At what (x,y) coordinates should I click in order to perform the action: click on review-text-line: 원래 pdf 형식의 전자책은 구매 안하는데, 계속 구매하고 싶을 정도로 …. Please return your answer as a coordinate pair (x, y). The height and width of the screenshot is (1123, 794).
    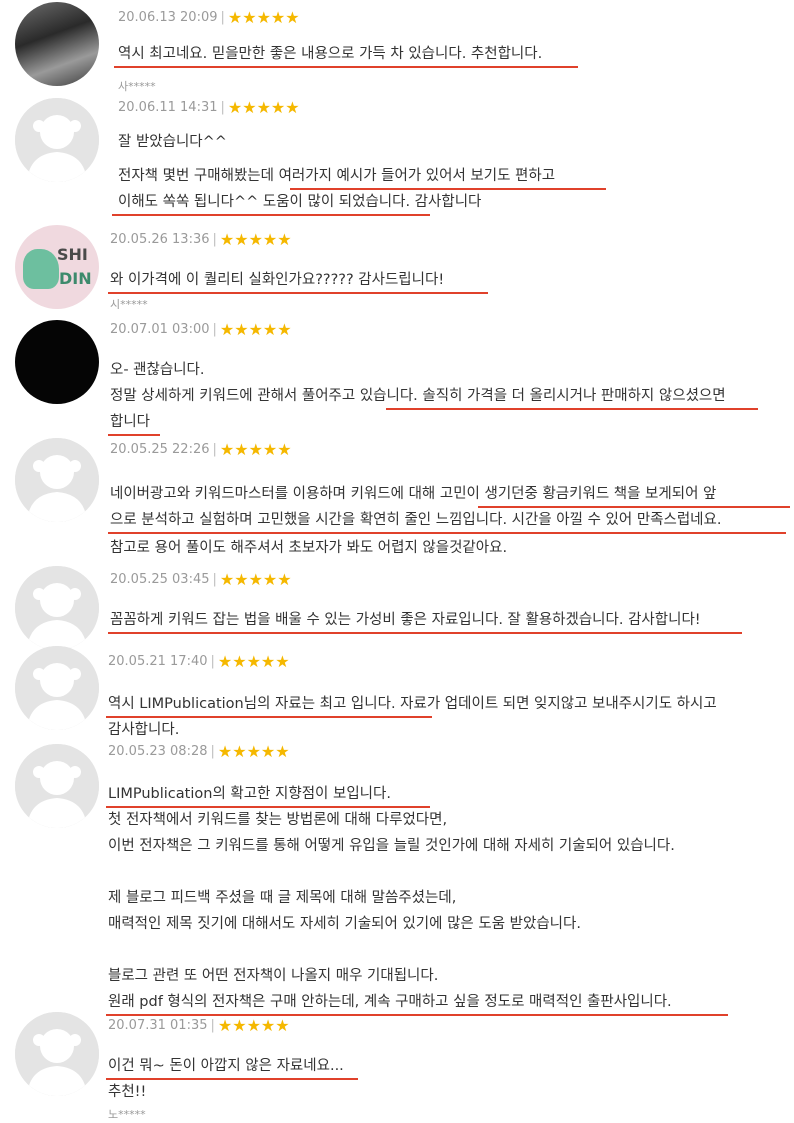
    Looking at the image, I should click on (390, 1002).